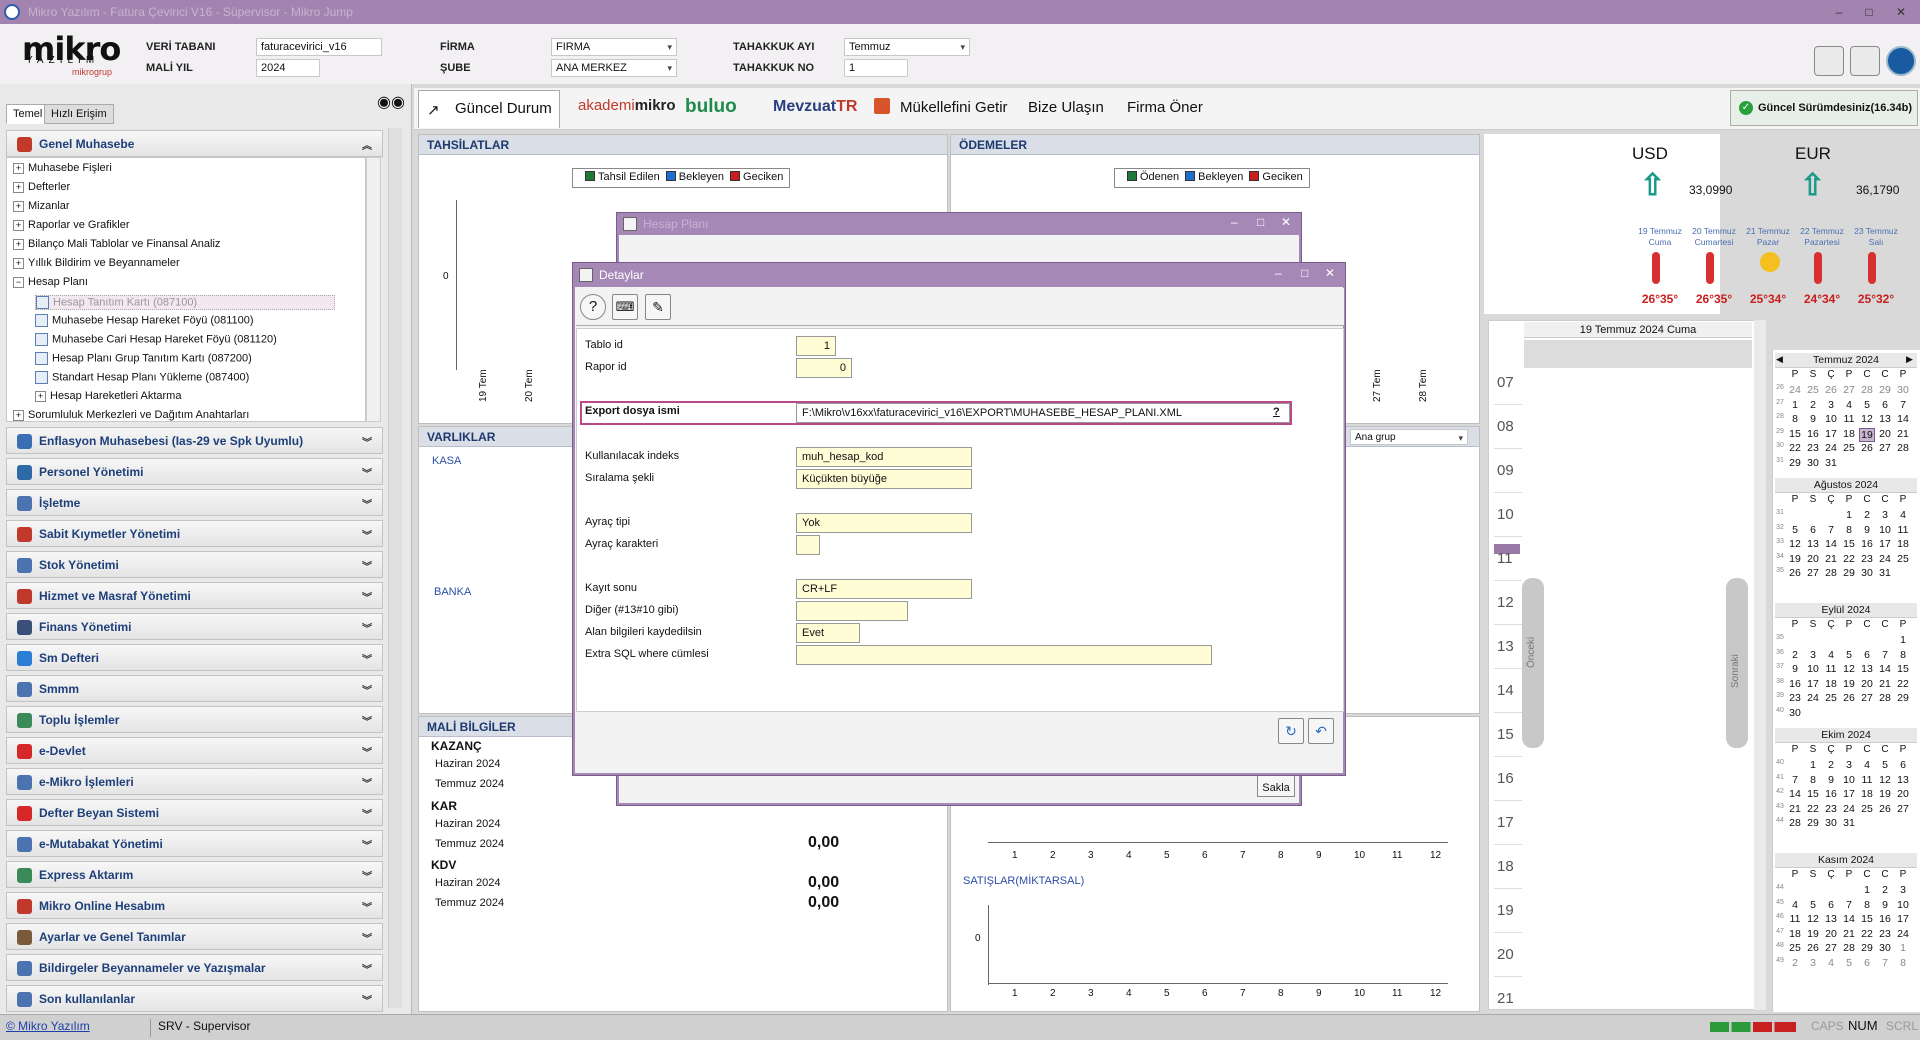 The height and width of the screenshot is (1040, 1920). I want to click on sube-dropdown: ANA MERKEZ, so click(614, 68).